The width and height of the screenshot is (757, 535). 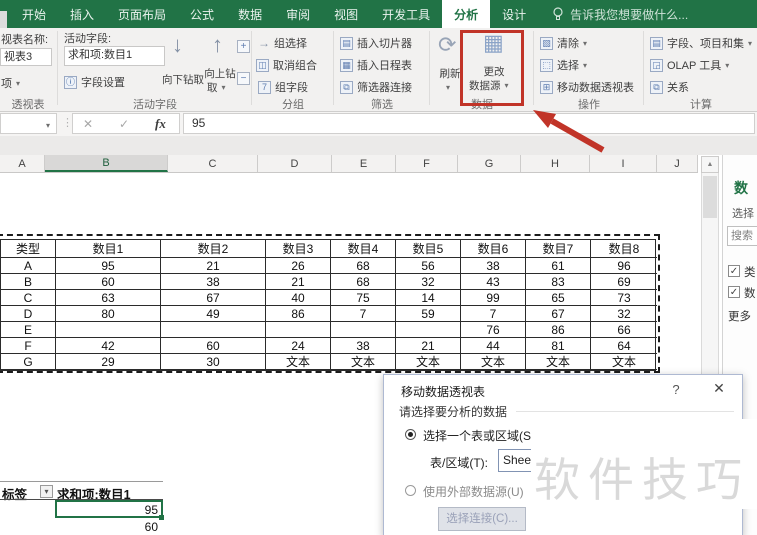 What do you see at coordinates (489, 163) in the screenshot?
I see `column-header-g: G` at bounding box center [489, 163].